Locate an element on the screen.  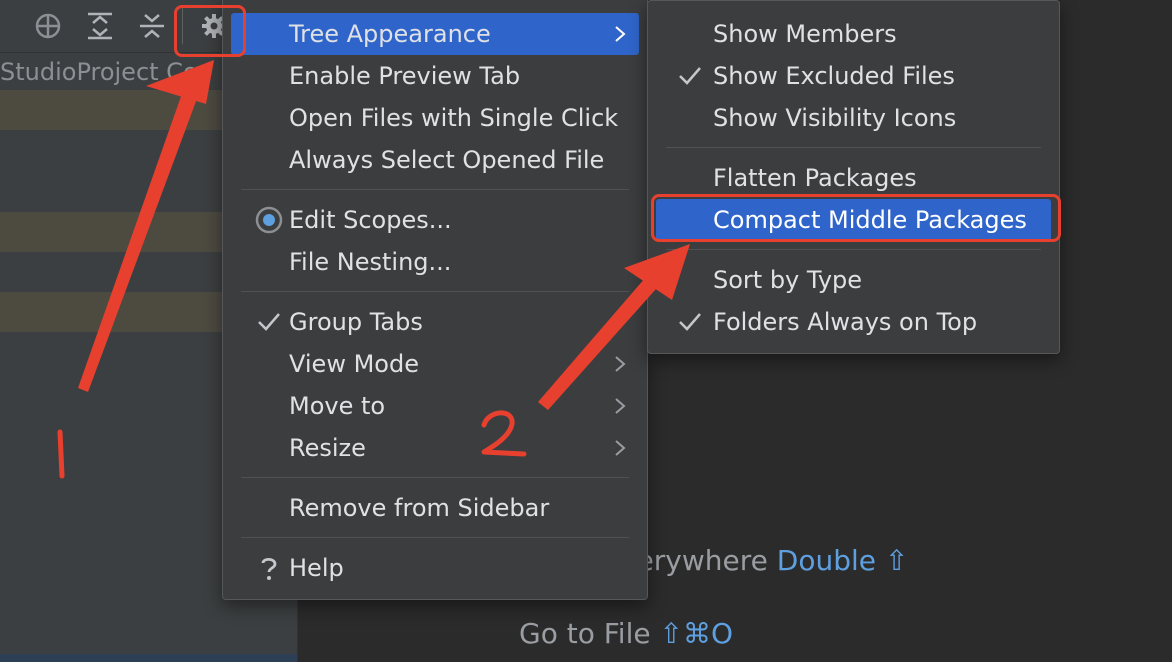
project-path-text: StudioProject Cor is located at coordinates (104, 72).